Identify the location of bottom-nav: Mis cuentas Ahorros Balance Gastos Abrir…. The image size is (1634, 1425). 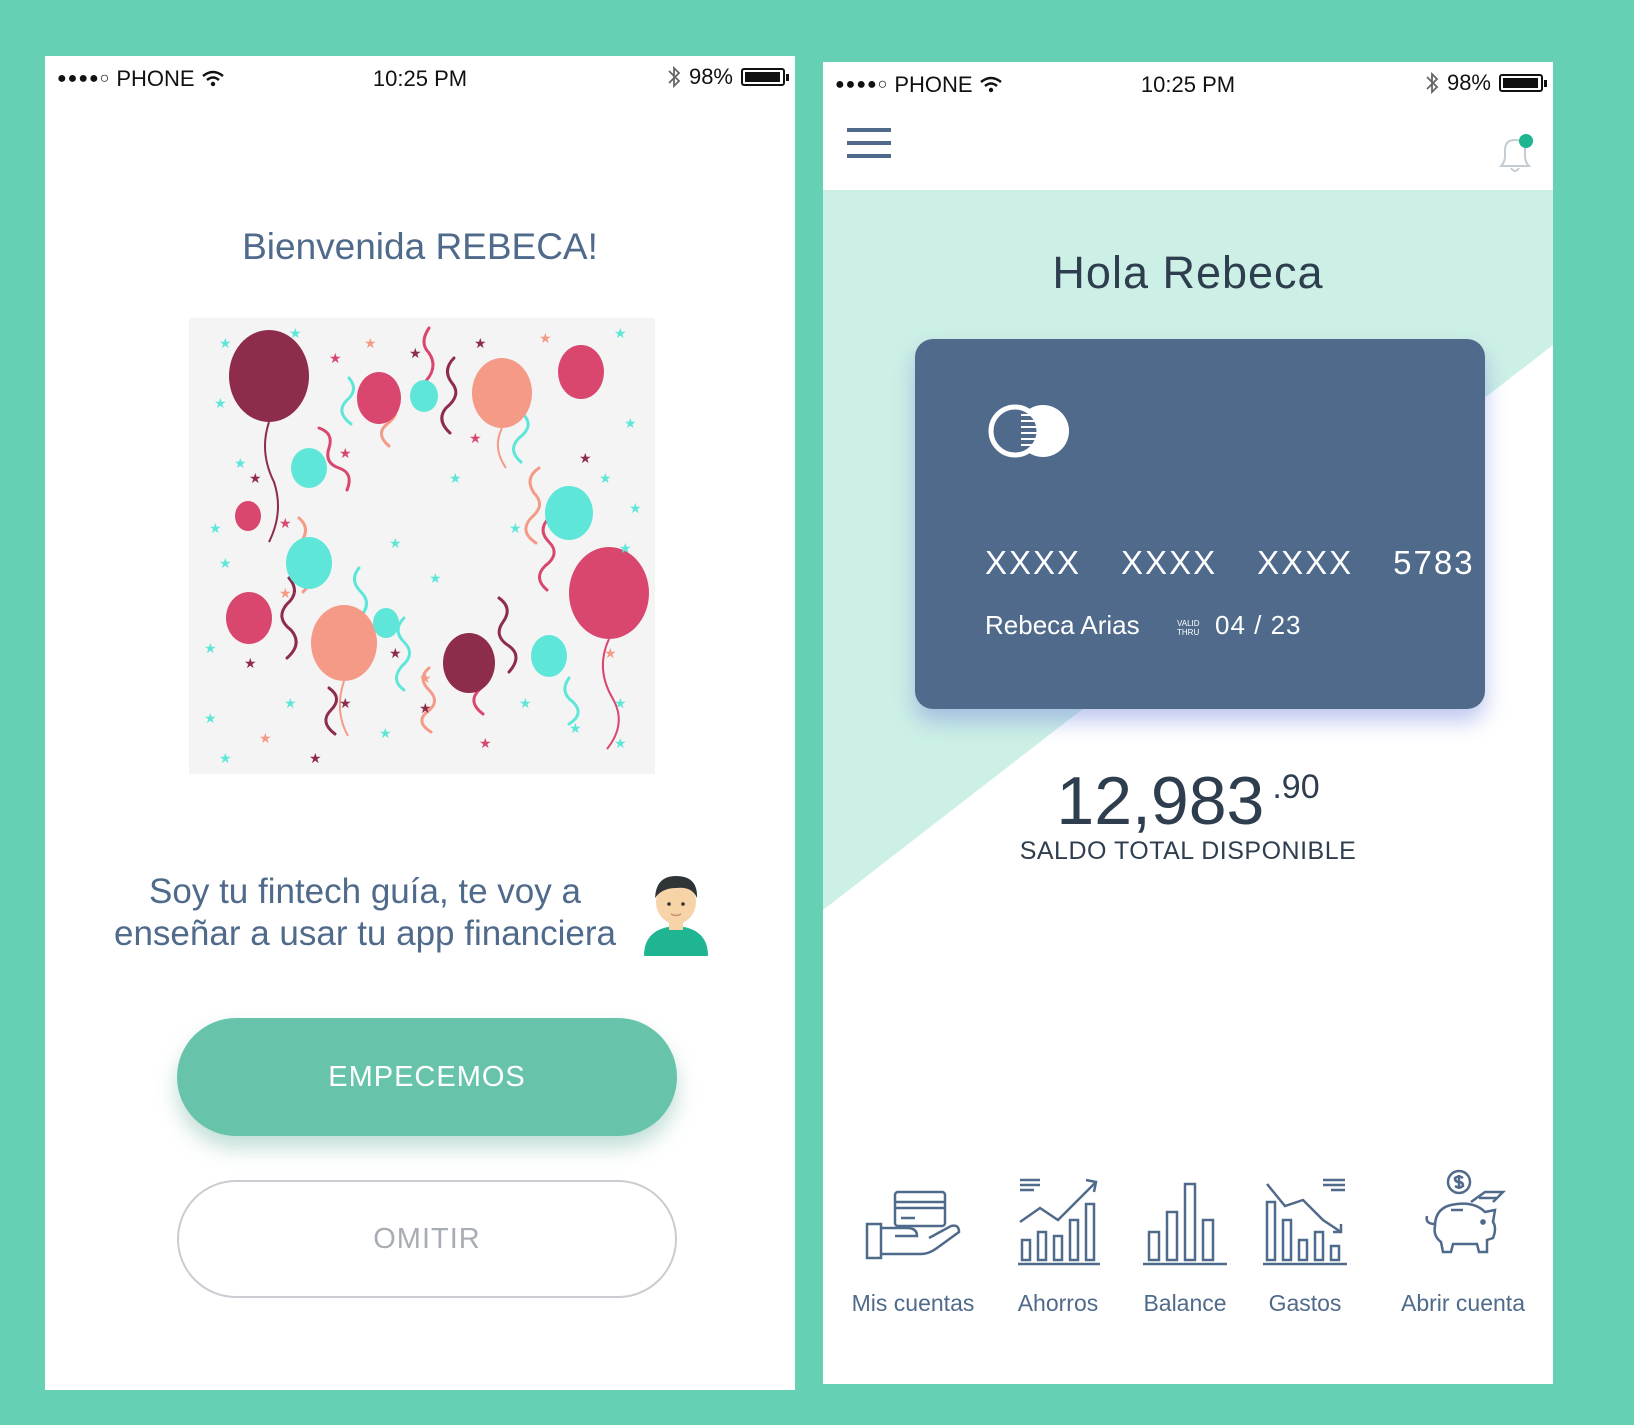
(1188, 1242).